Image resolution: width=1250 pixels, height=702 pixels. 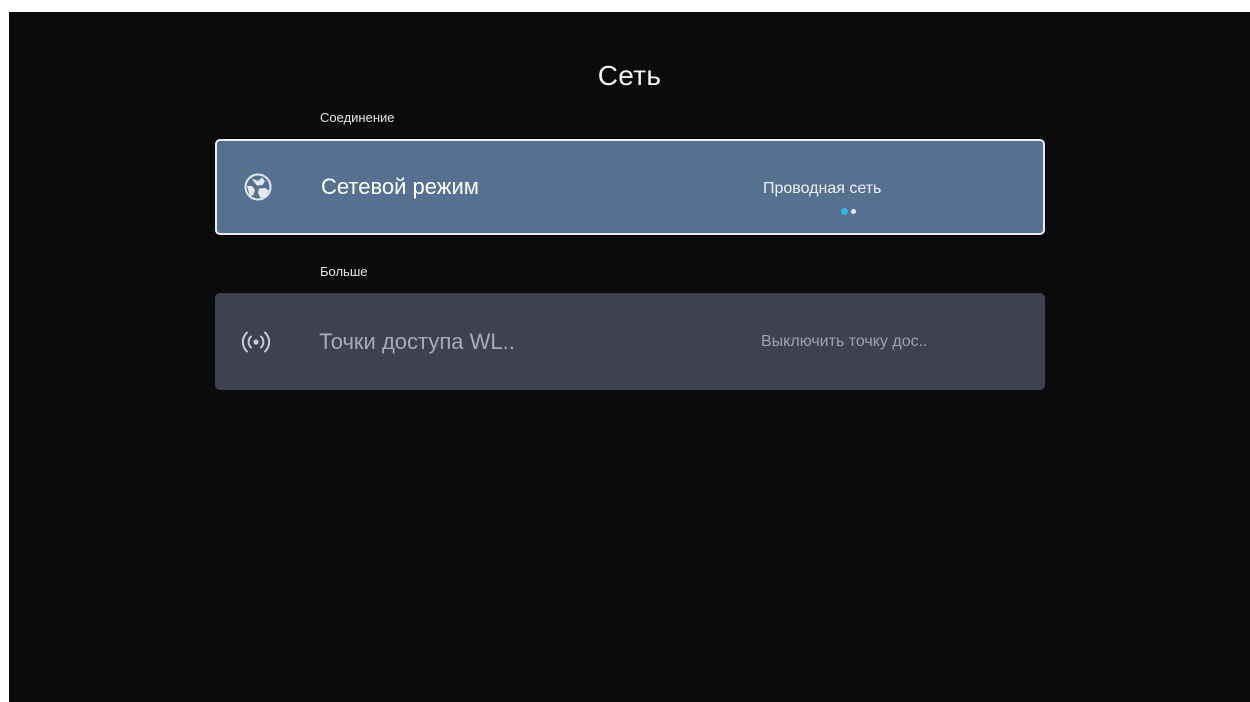 What do you see at coordinates (844, 341) in the screenshot?
I see `wlan-hotspot-value: Выключить точку дос..` at bounding box center [844, 341].